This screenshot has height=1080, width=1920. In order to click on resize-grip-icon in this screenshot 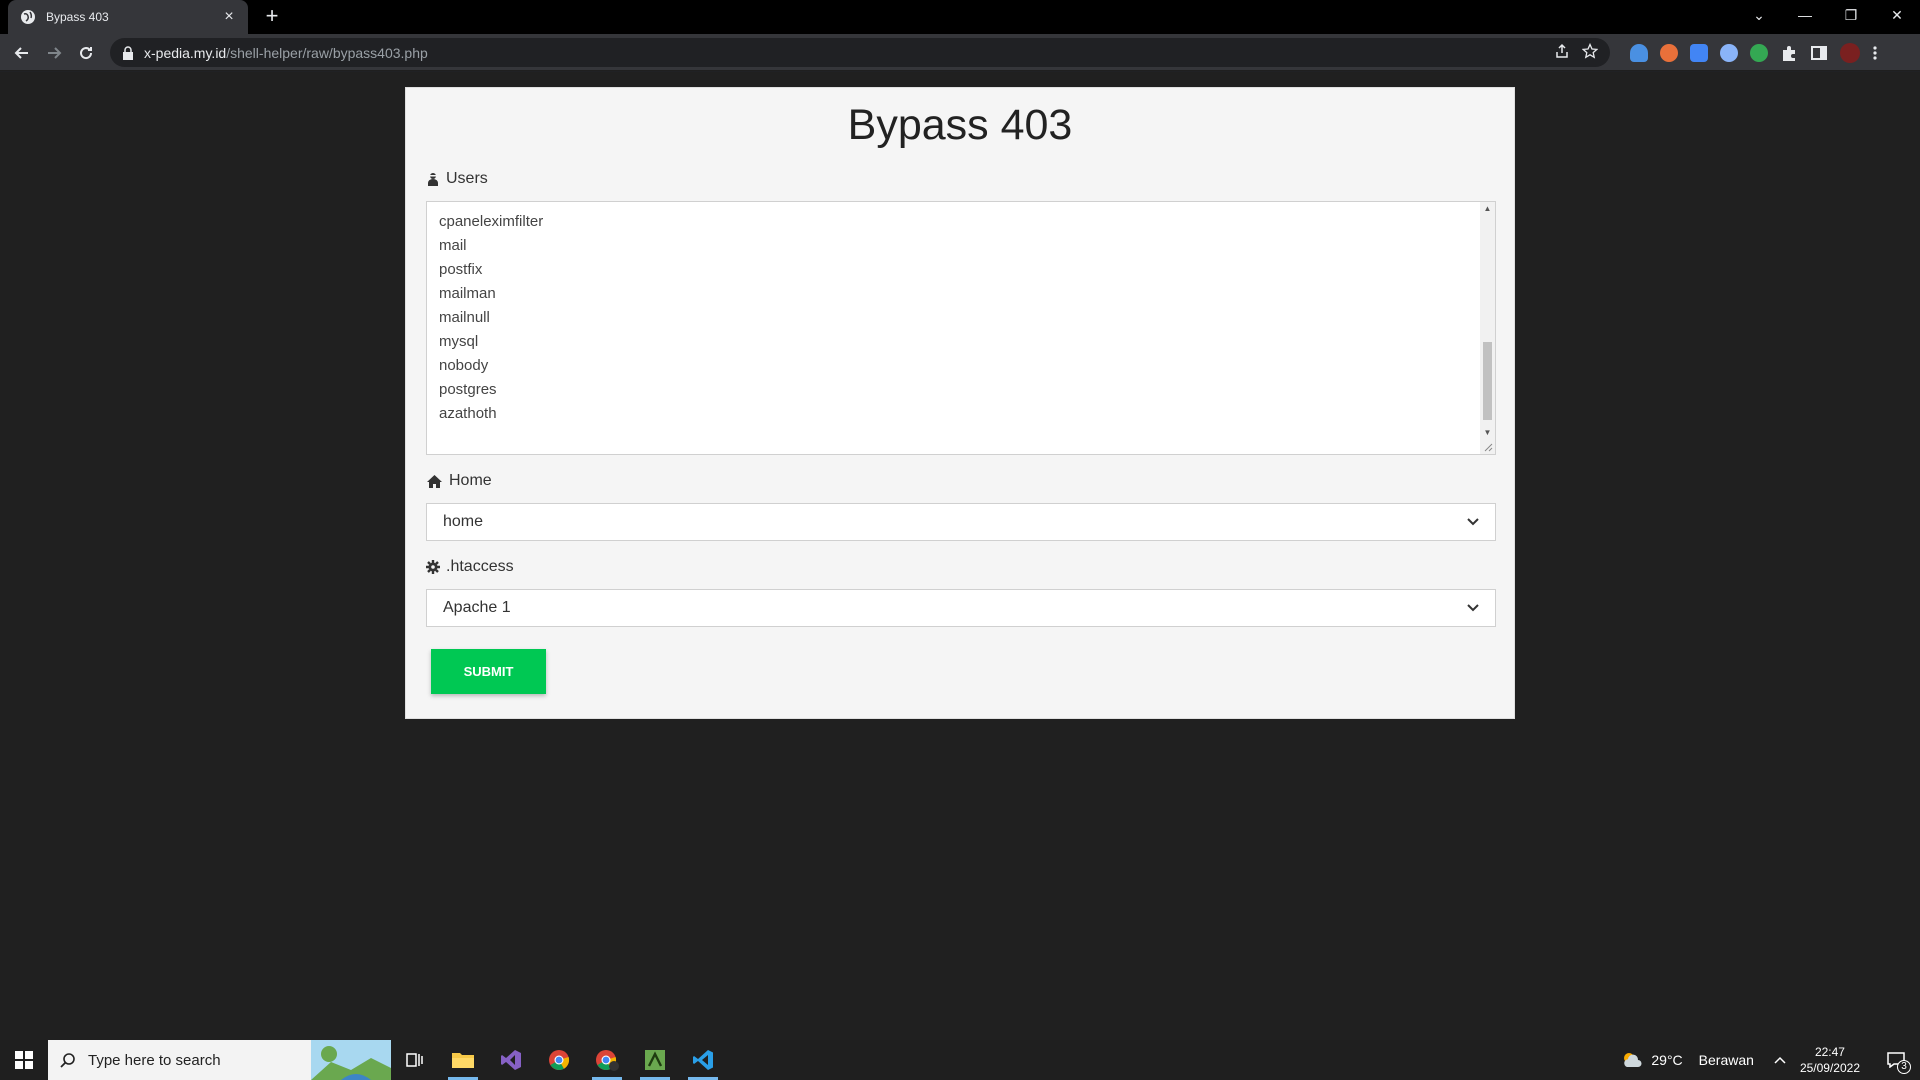, I will do `click(1488, 447)`.